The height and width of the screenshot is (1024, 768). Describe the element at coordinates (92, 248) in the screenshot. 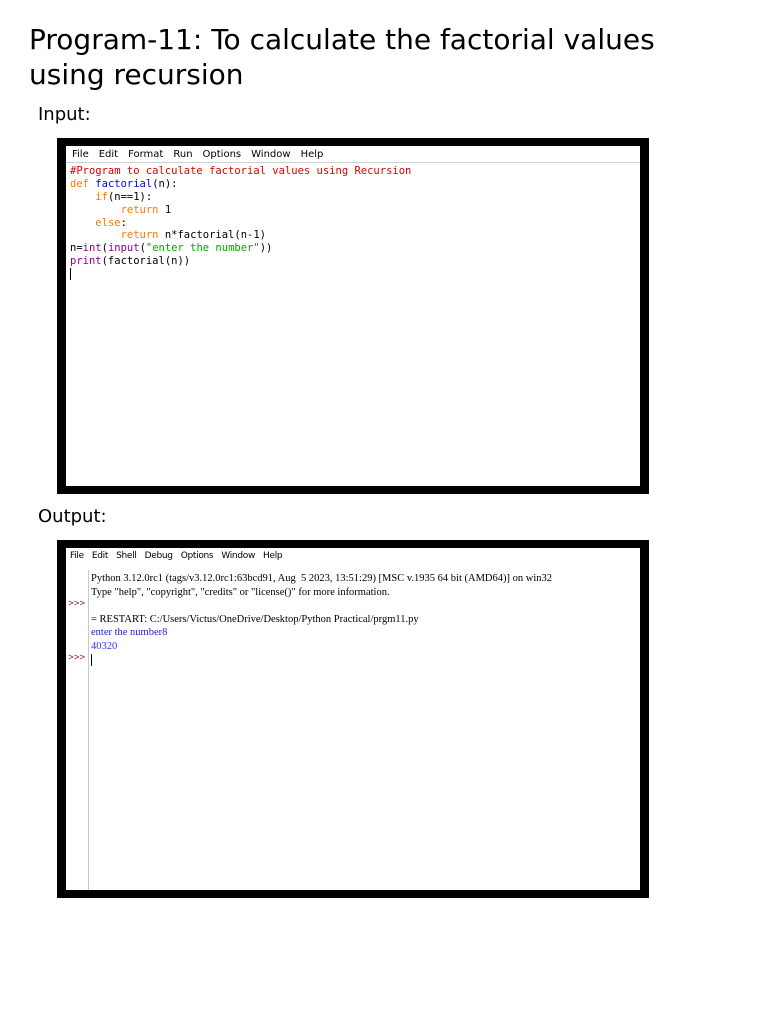

I see `code-builtin-int: int` at that location.